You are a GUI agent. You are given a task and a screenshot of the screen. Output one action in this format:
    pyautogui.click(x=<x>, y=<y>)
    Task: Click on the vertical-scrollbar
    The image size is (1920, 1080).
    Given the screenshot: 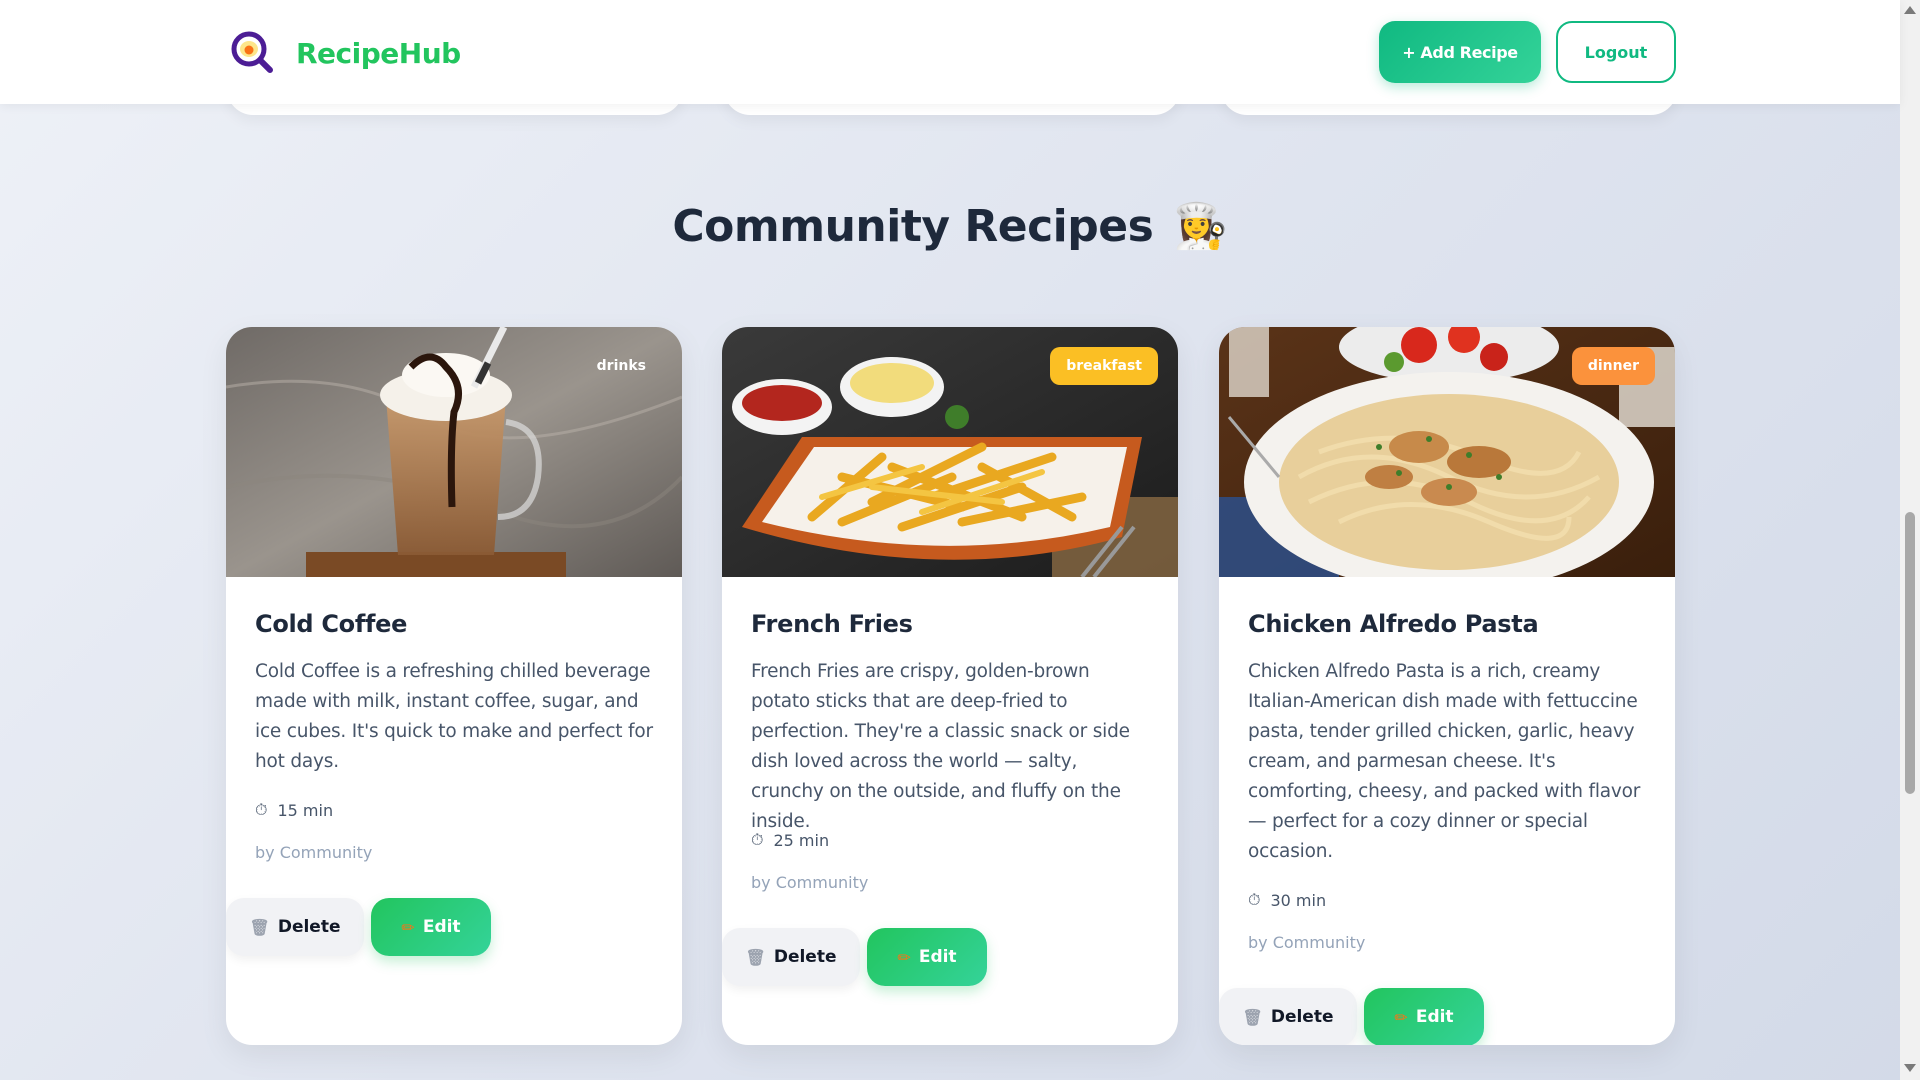 What is the action you would take?
    pyautogui.click(x=1910, y=540)
    